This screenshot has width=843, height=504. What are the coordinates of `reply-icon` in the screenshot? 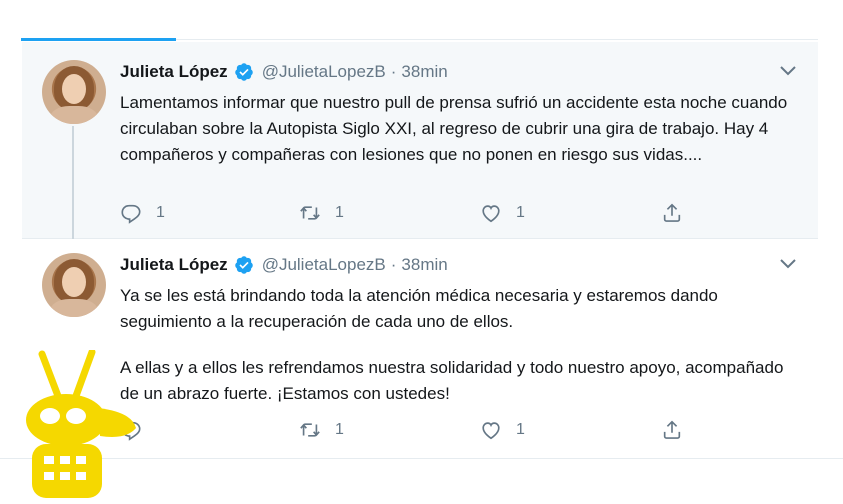 It's located at (131, 214).